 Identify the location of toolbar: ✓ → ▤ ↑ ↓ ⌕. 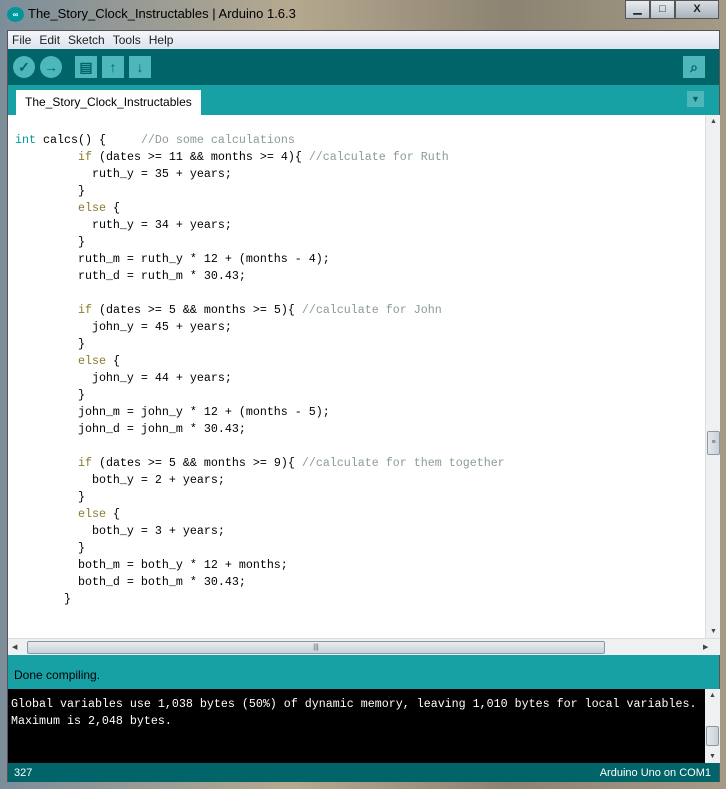
(363, 67).